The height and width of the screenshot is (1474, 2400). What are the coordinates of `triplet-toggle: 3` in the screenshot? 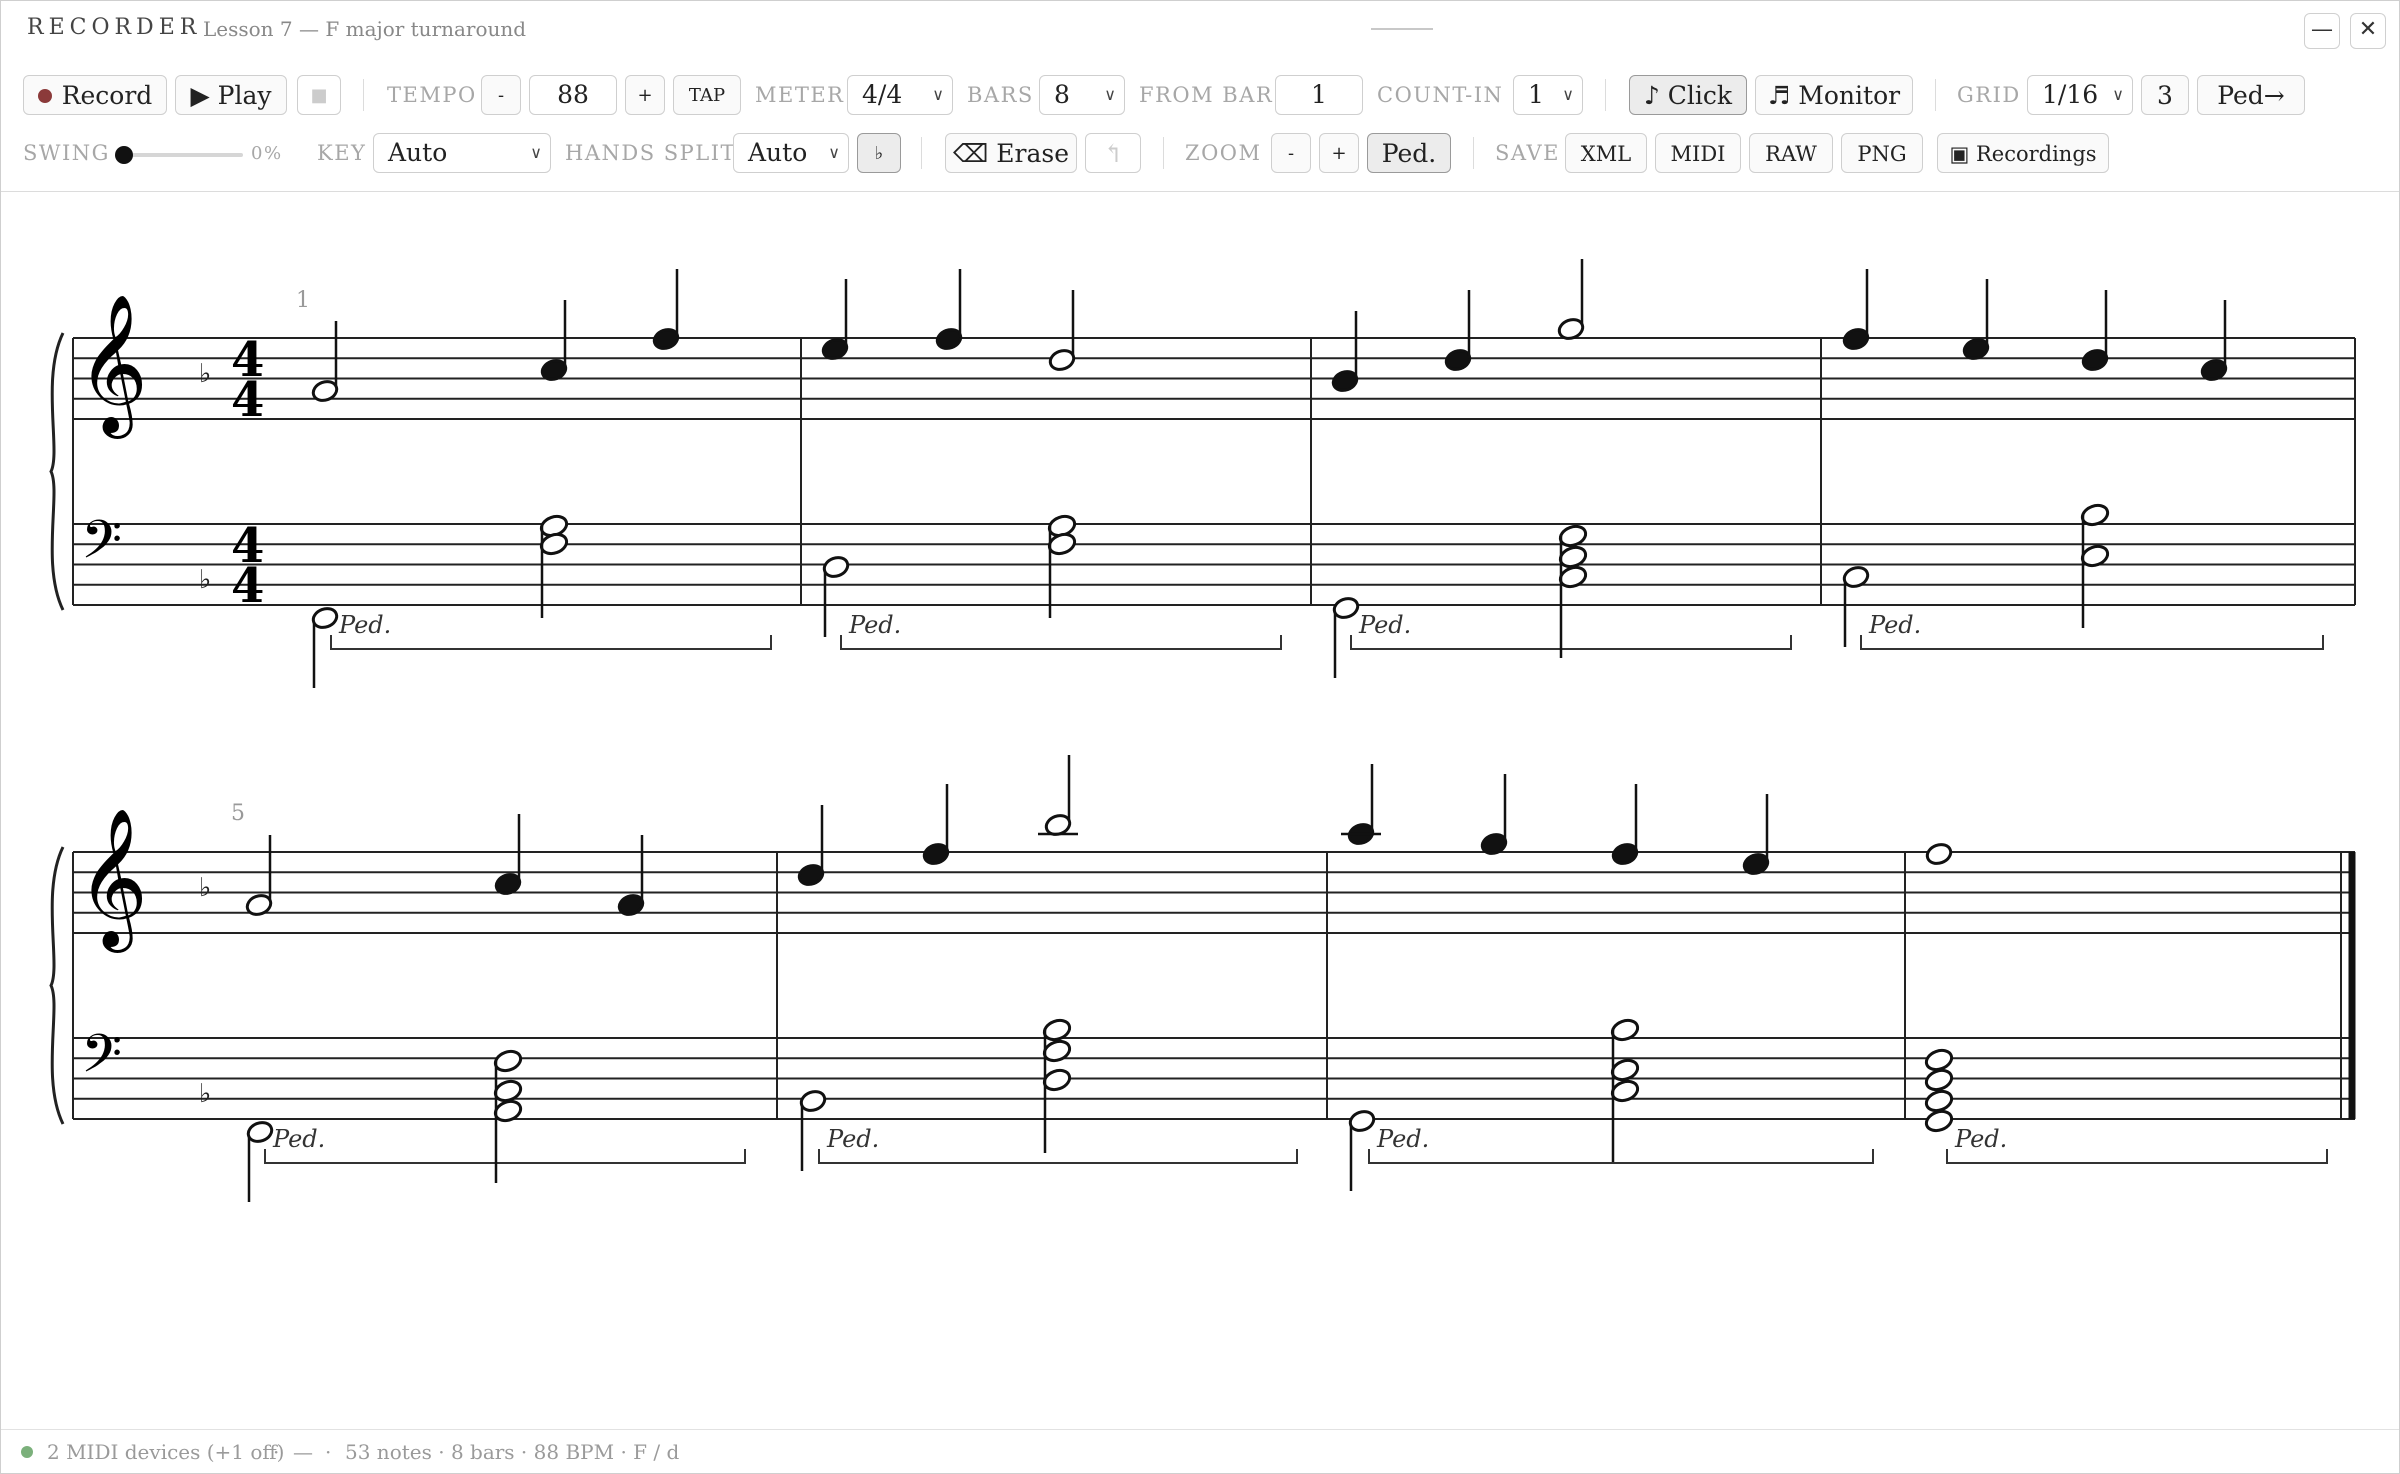 It's located at (2165, 95).